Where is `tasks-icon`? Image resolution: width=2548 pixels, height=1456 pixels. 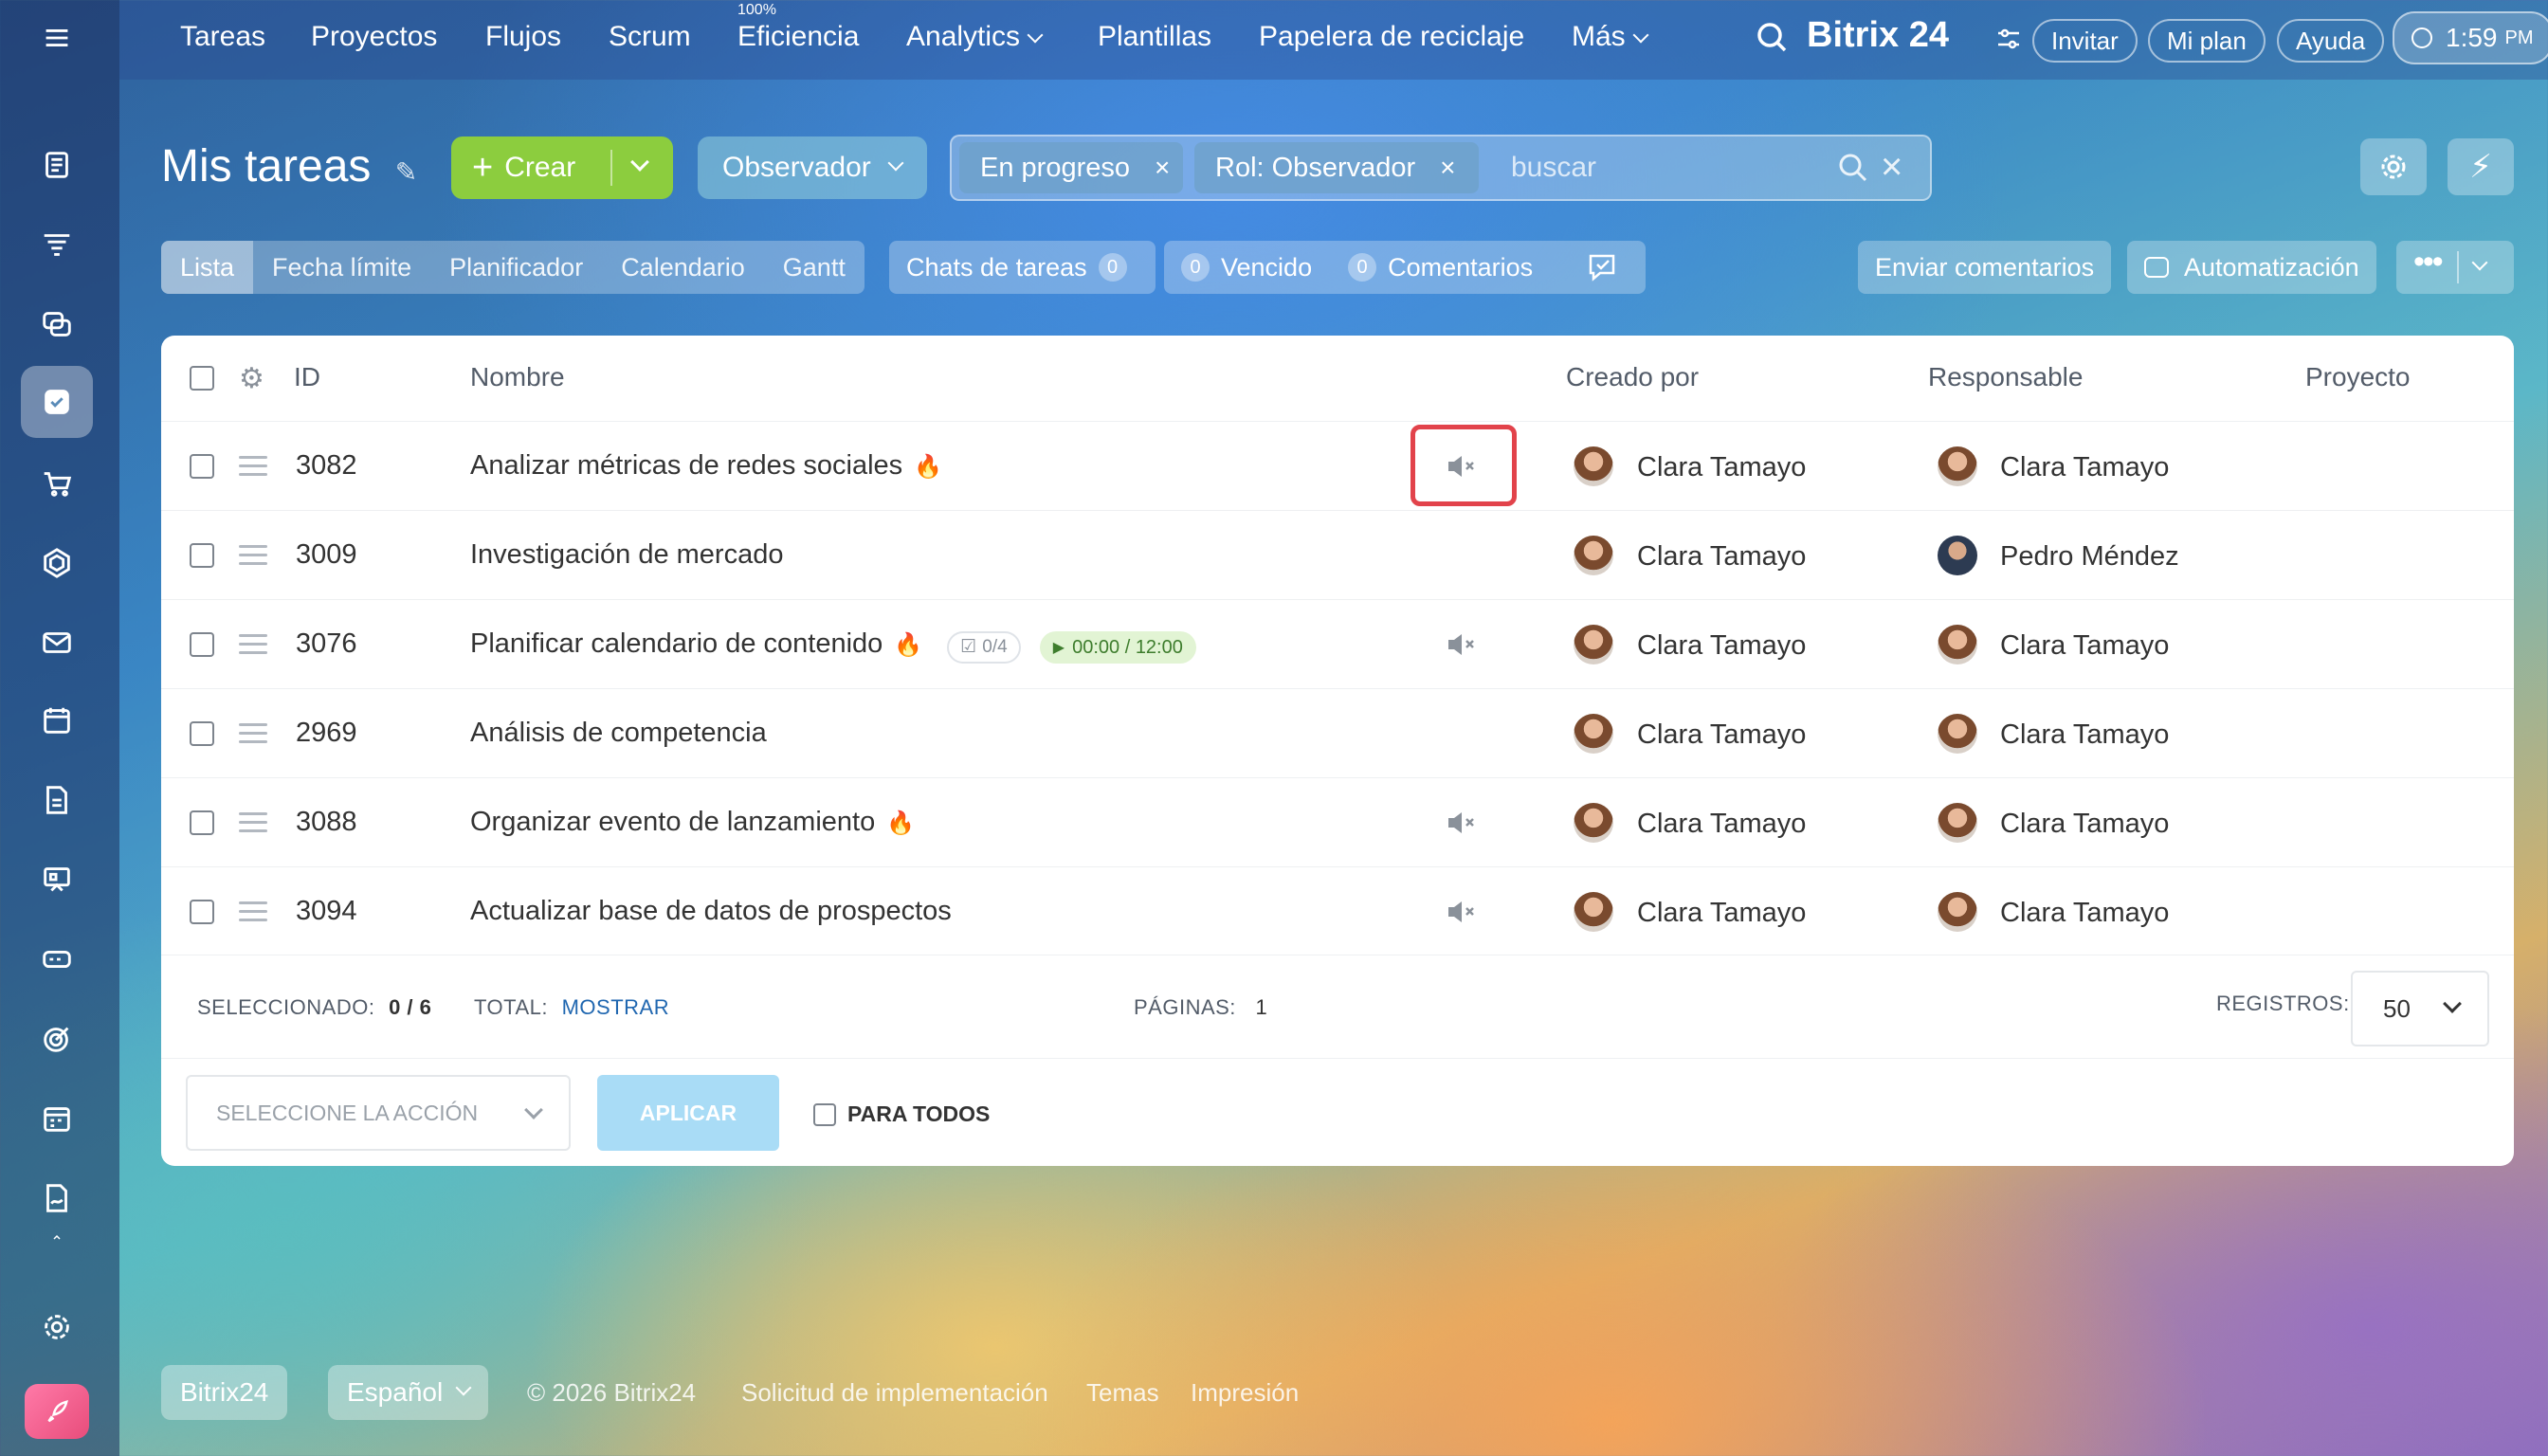 tasks-icon is located at coordinates (57, 402).